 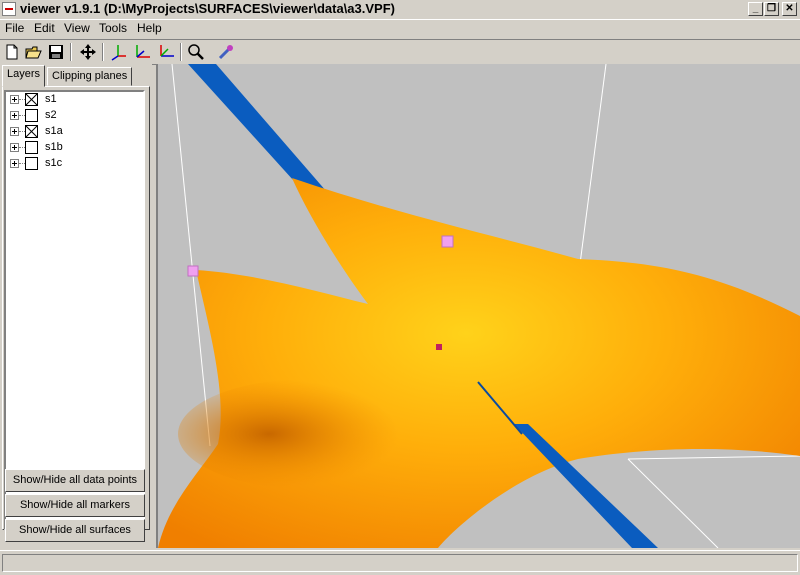 What do you see at coordinates (771, 9) in the screenshot?
I see `restore-button: ❐` at bounding box center [771, 9].